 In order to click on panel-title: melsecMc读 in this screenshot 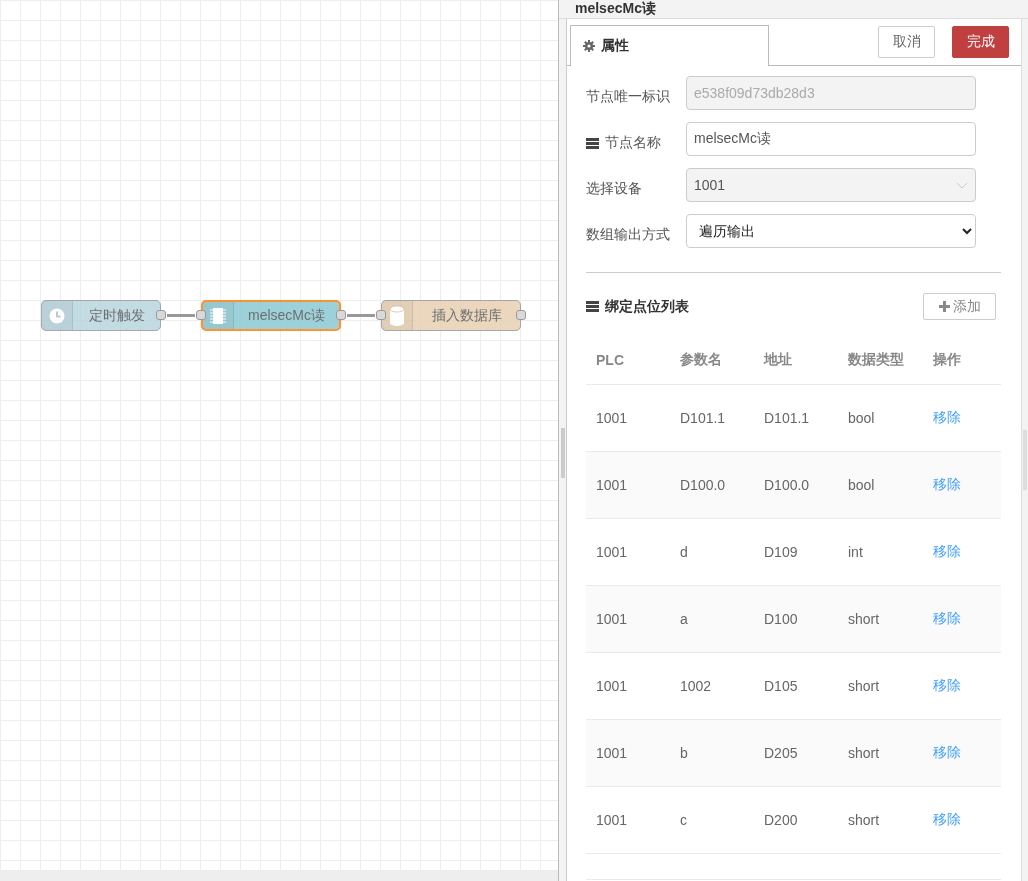, I will do `click(615, 9)`.